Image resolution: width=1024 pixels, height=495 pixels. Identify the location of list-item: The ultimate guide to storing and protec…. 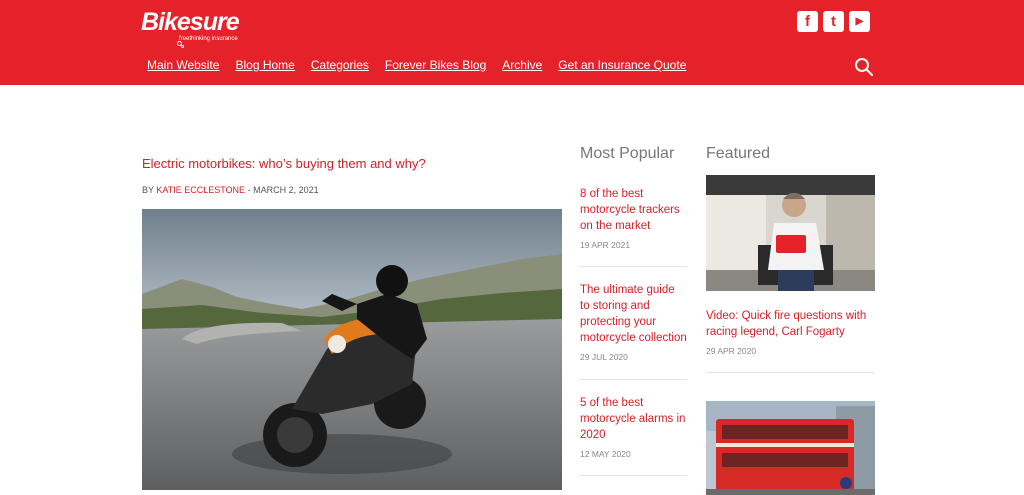
(633, 322).